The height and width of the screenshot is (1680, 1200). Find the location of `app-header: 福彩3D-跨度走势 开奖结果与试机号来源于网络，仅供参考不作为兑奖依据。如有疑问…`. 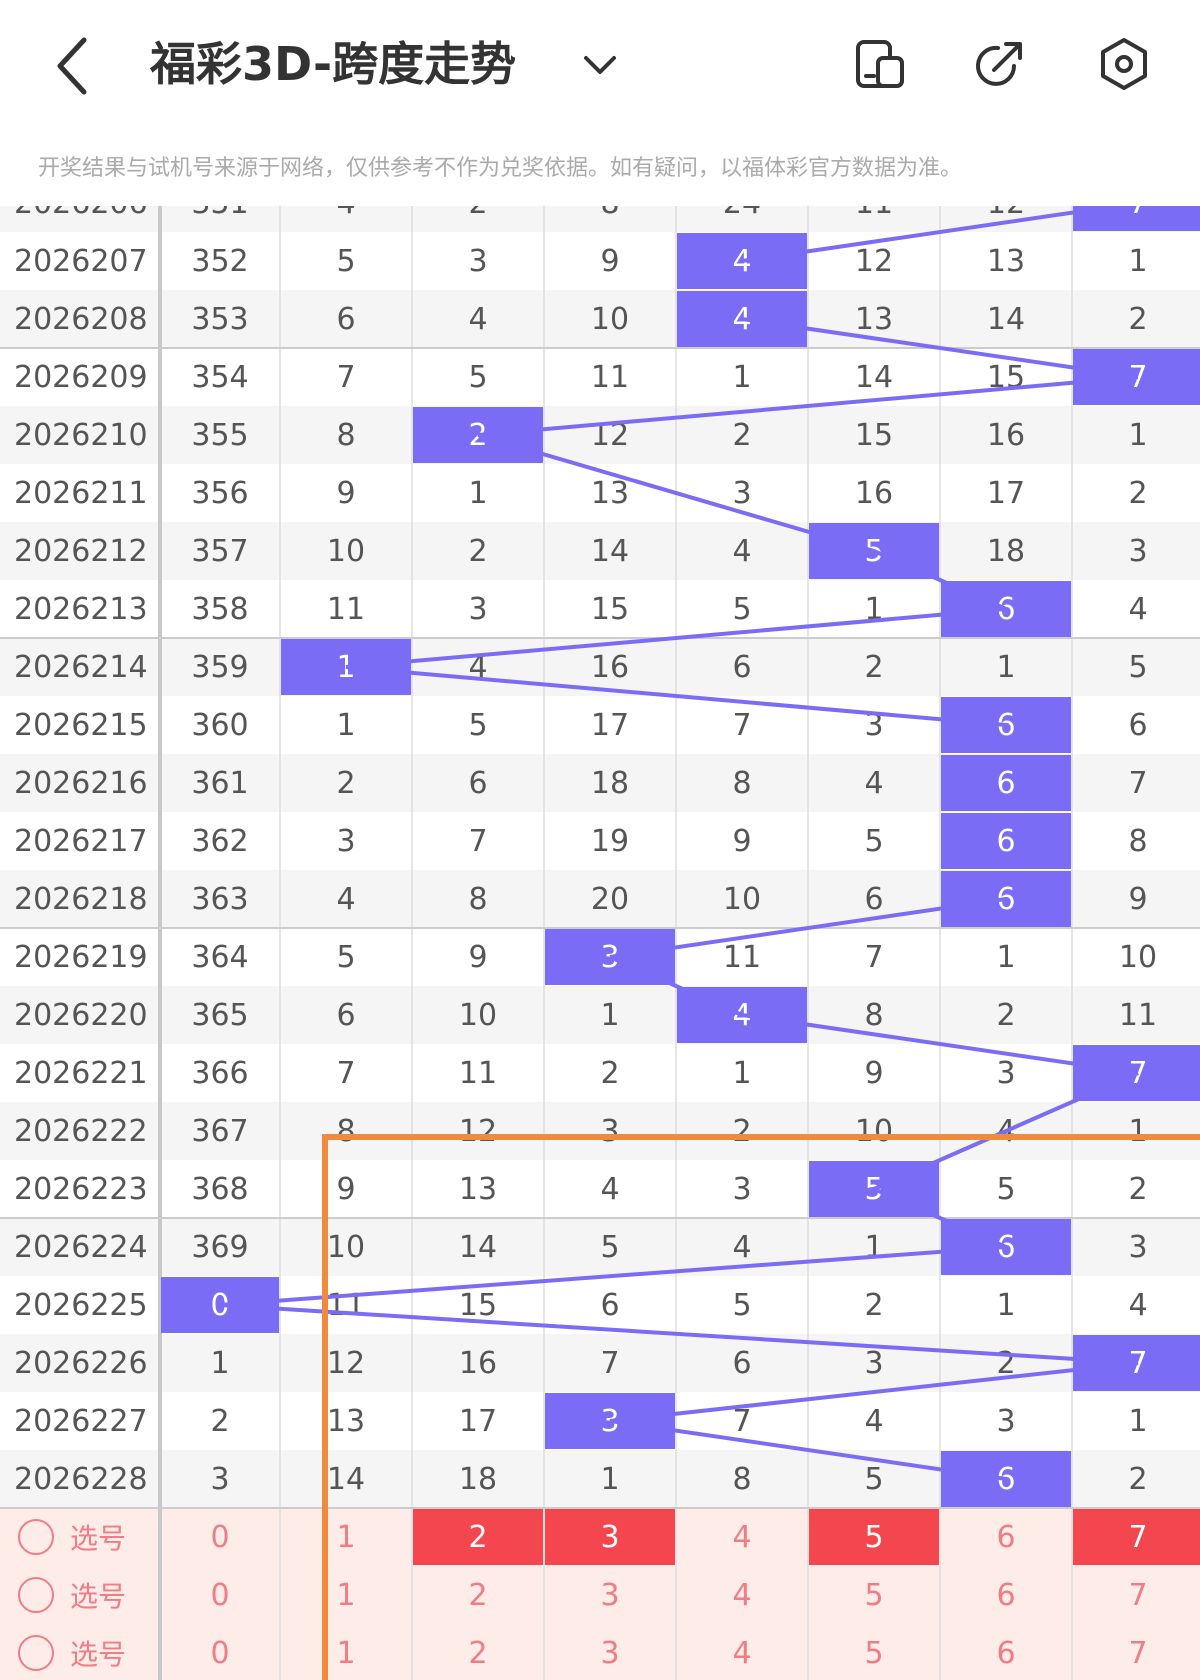

app-header: 福彩3D-跨度走势 开奖结果与试机号来源于网络，仅供参考不作为兑奖依据。如有疑问… is located at coordinates (600, 100).